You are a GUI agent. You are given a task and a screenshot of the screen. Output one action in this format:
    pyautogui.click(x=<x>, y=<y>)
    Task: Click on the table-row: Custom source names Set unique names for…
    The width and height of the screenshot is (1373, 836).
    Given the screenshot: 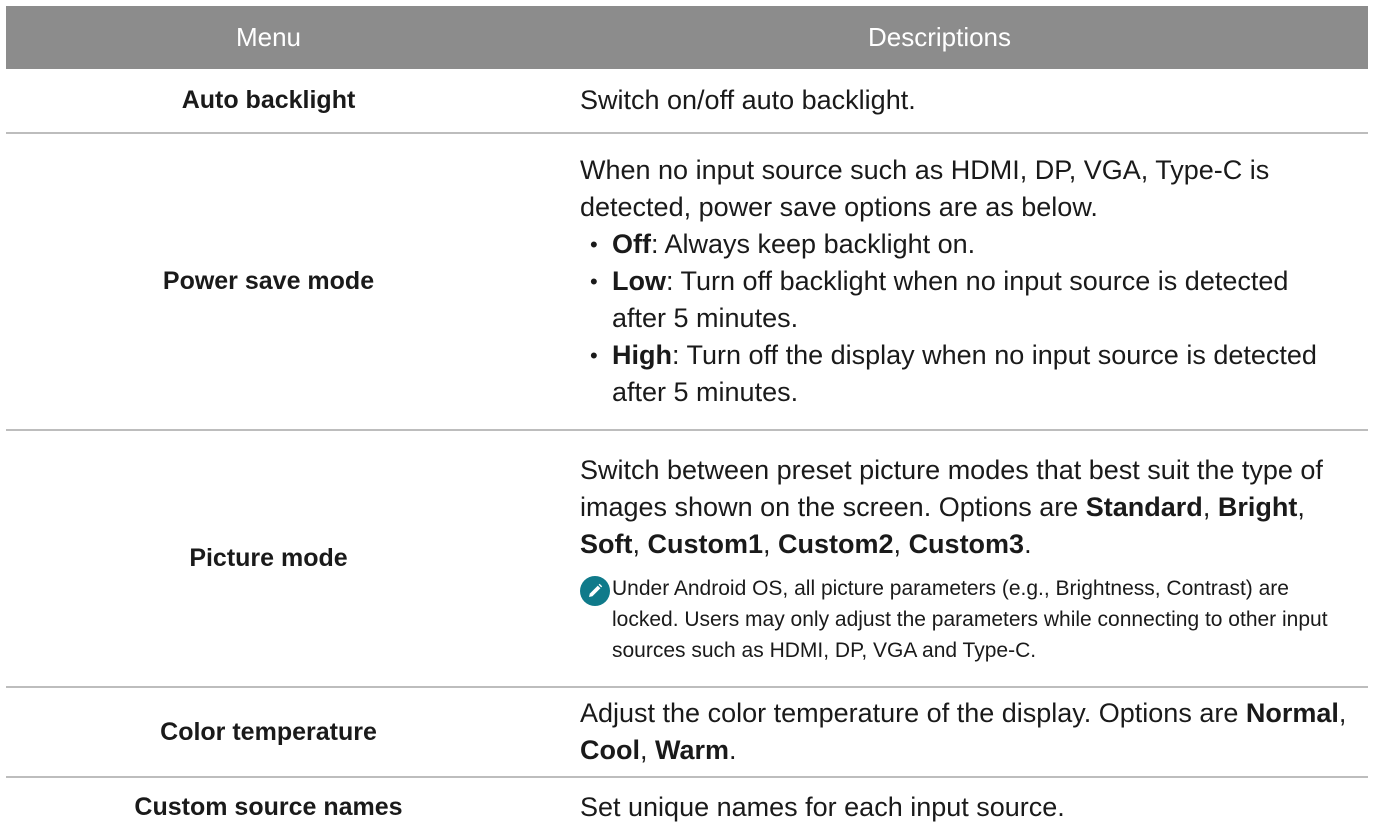 What is the action you would take?
    pyautogui.click(x=687, y=807)
    